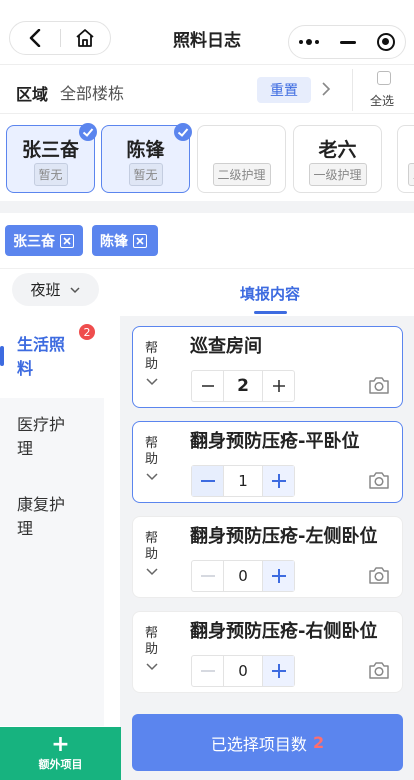 This screenshot has height=780, width=414. I want to click on patient-card: 老六 一级护理, so click(337, 159).